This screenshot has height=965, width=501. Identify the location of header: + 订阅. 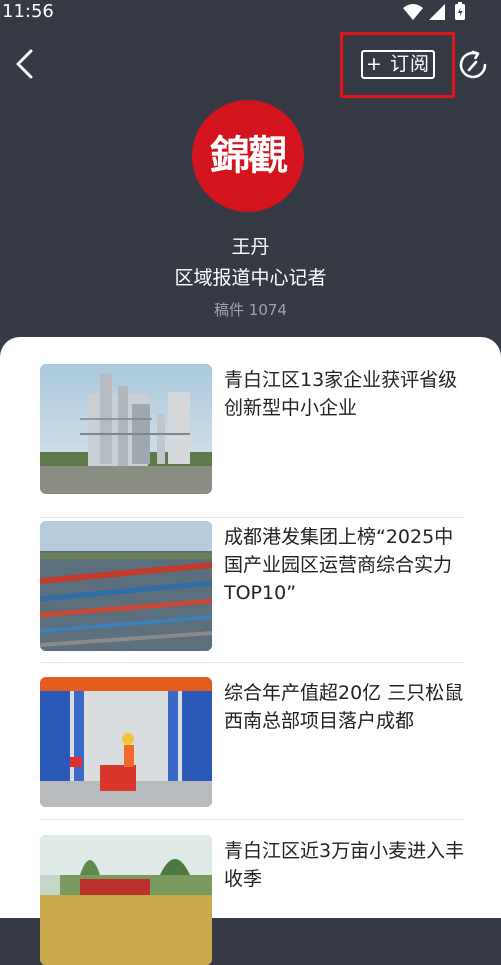
(250, 65).